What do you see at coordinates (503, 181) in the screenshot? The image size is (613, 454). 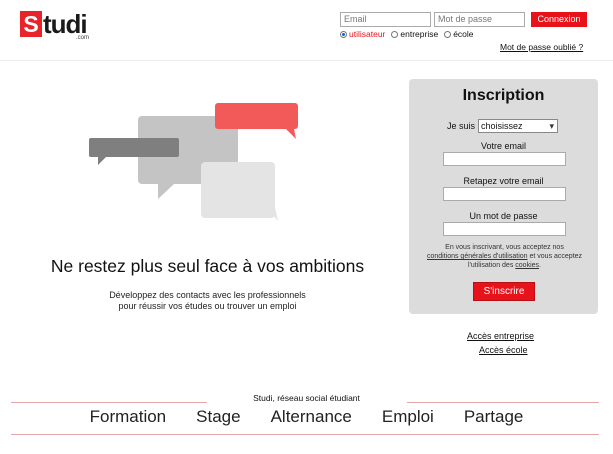 I see `email-confirm-label: Retapez votre email` at bounding box center [503, 181].